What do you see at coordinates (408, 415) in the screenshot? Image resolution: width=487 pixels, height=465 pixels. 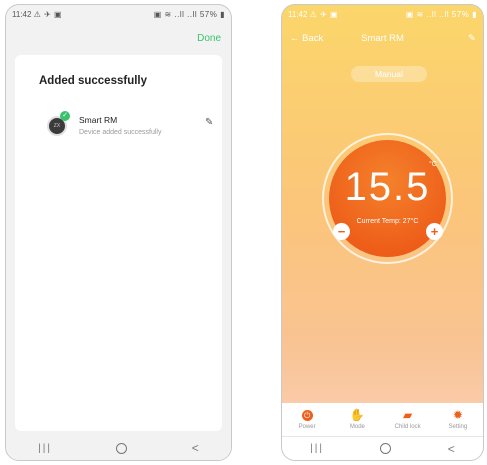 I see `lock-icon: ▰` at bounding box center [408, 415].